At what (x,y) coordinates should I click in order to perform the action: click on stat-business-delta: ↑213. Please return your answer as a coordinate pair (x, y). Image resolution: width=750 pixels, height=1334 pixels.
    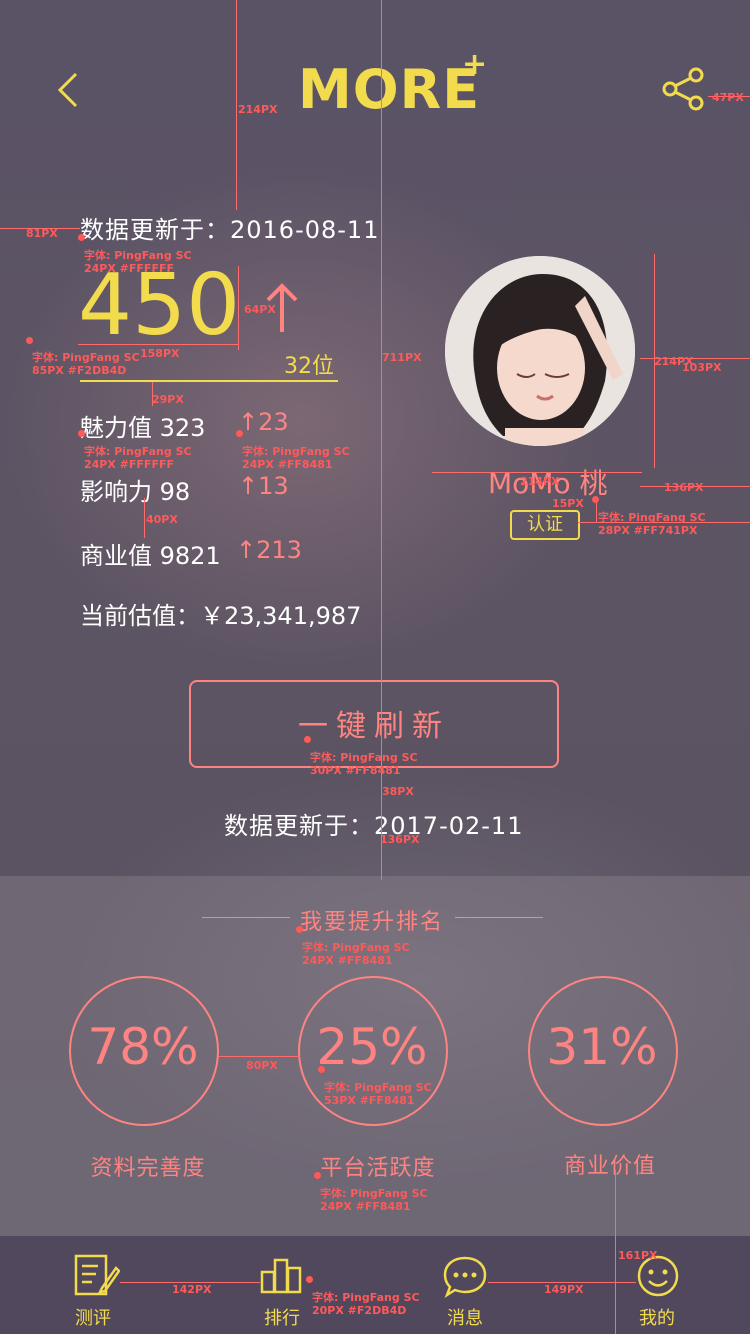
    Looking at the image, I should click on (269, 550).